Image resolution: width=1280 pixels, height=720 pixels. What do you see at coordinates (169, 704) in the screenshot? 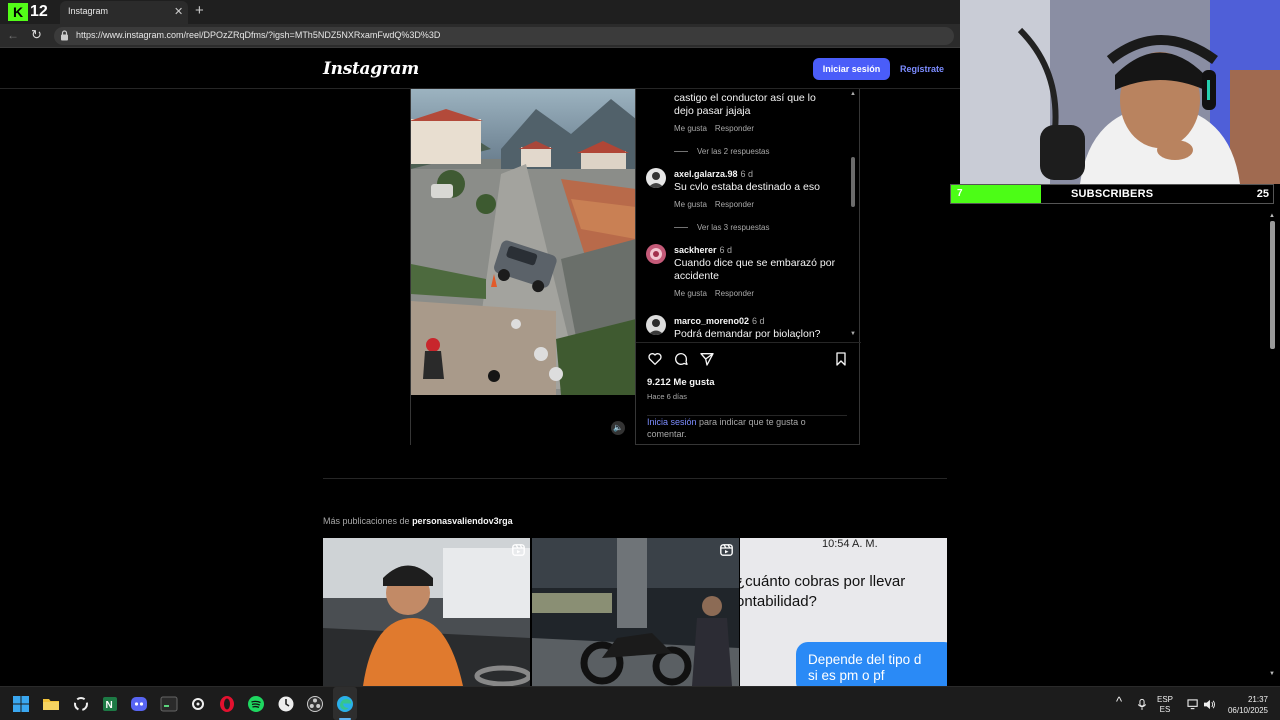
I see `terminal-icon` at bounding box center [169, 704].